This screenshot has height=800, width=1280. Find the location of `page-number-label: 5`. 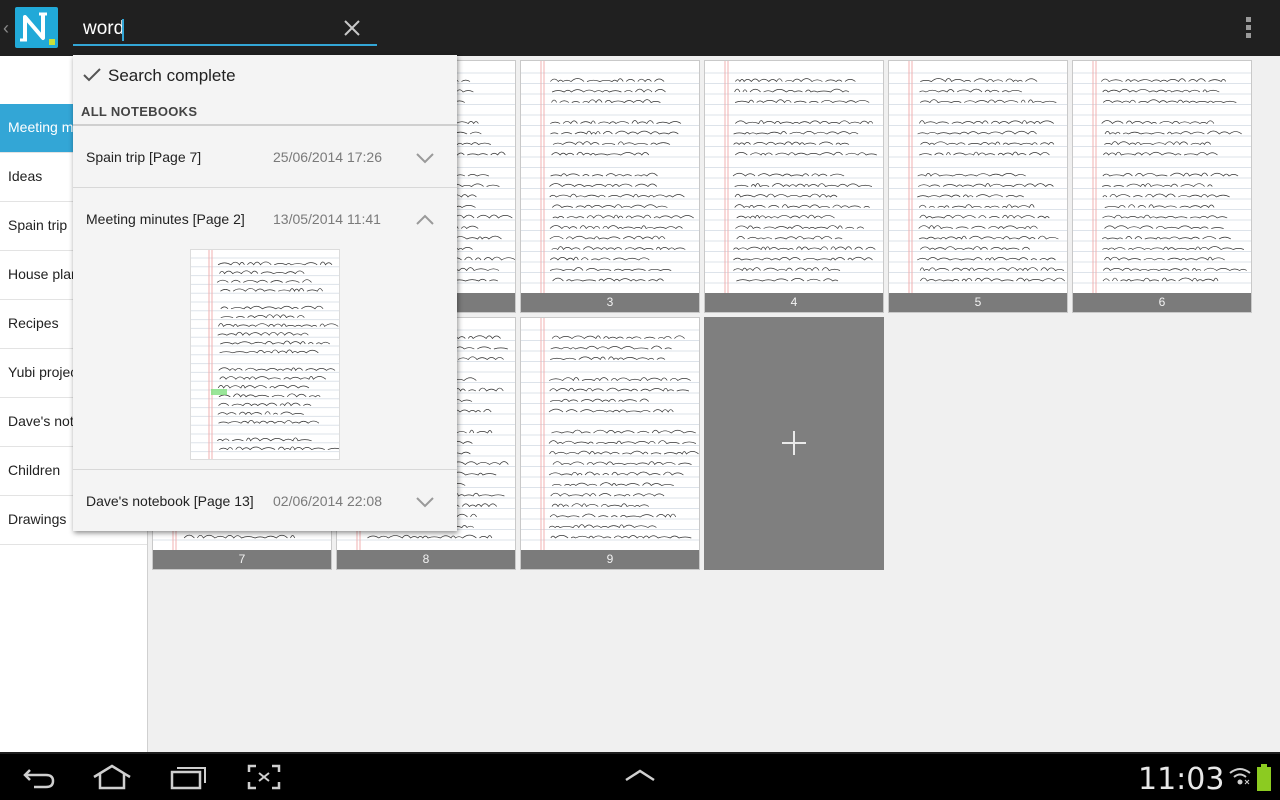

page-number-label: 5 is located at coordinates (978, 302).